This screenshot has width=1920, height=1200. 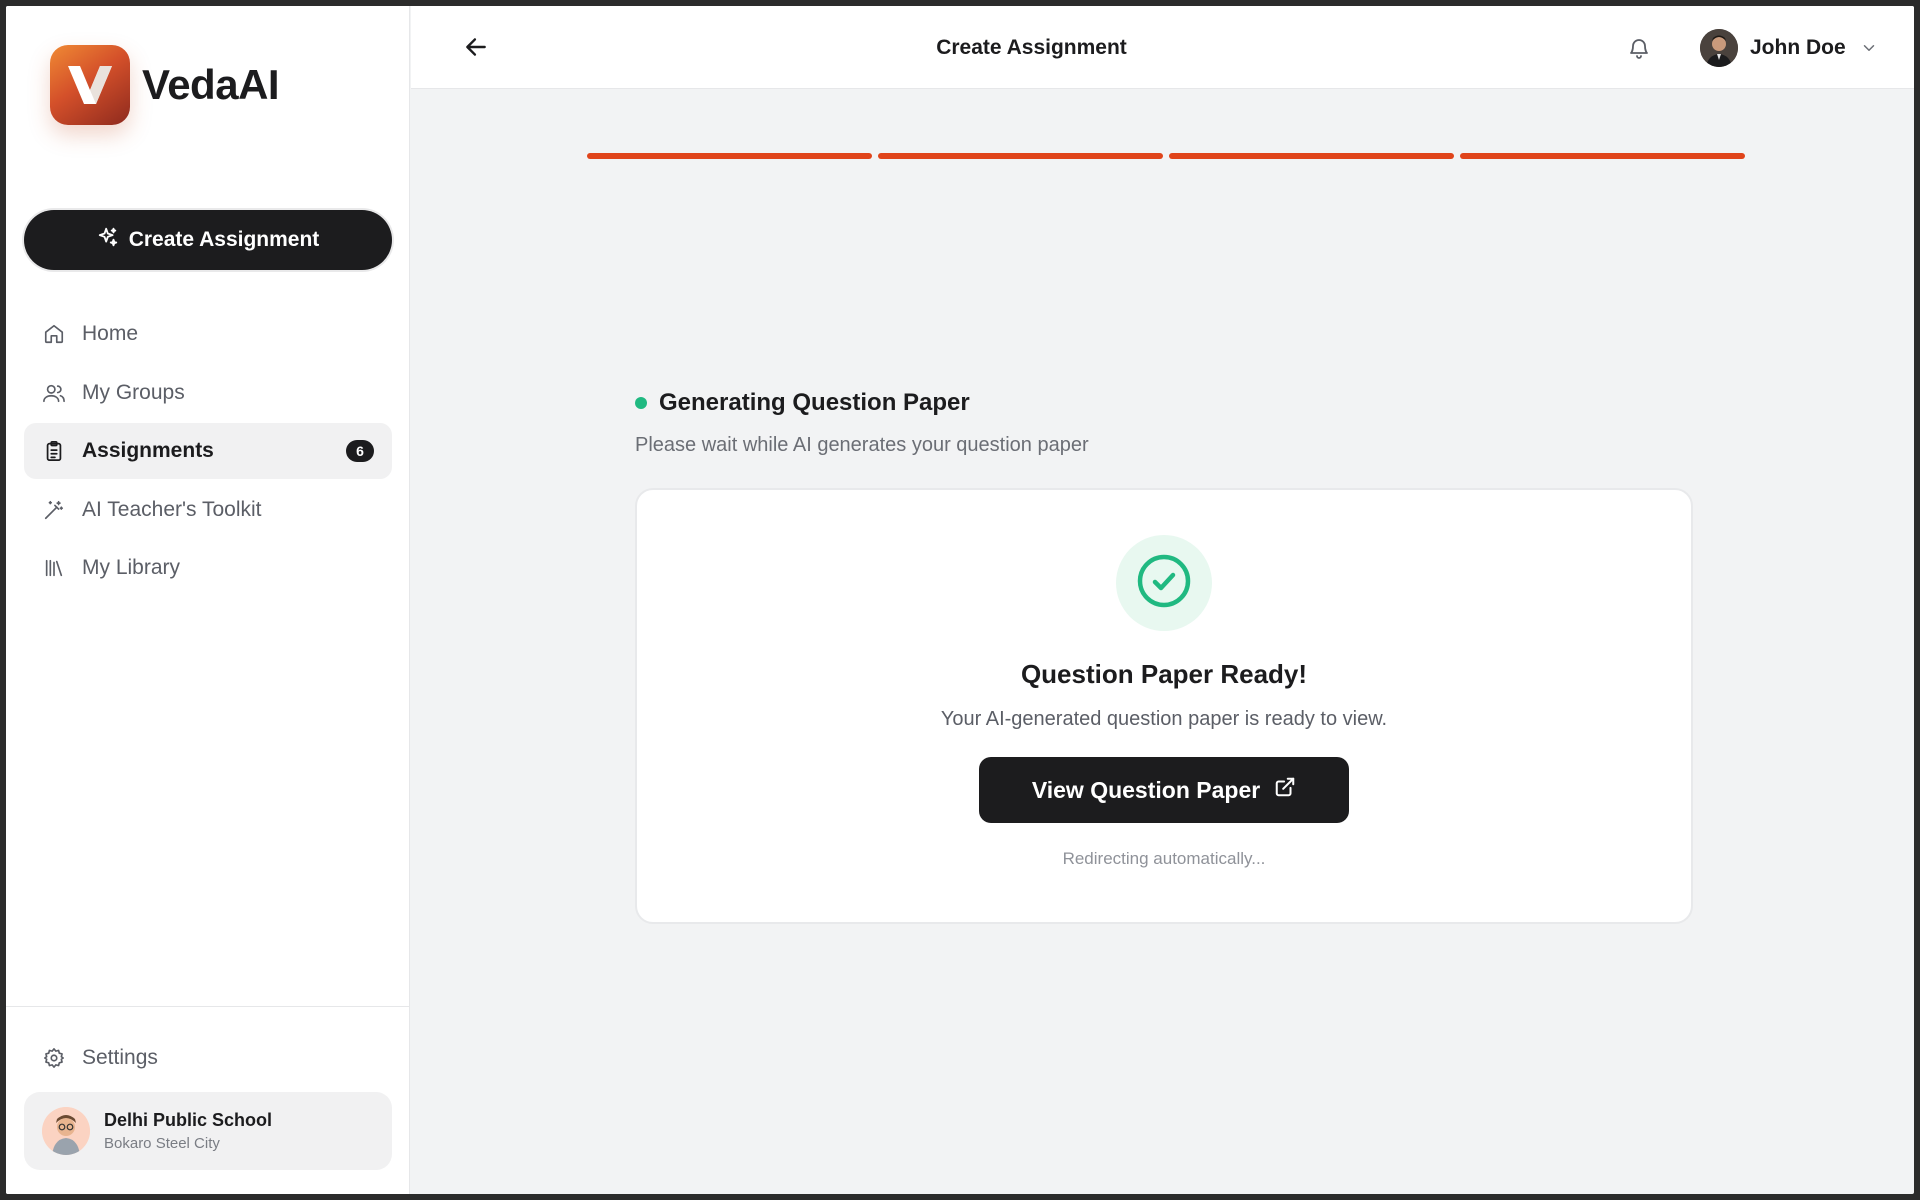 What do you see at coordinates (54, 510) in the screenshot?
I see `magic-wand-icon` at bounding box center [54, 510].